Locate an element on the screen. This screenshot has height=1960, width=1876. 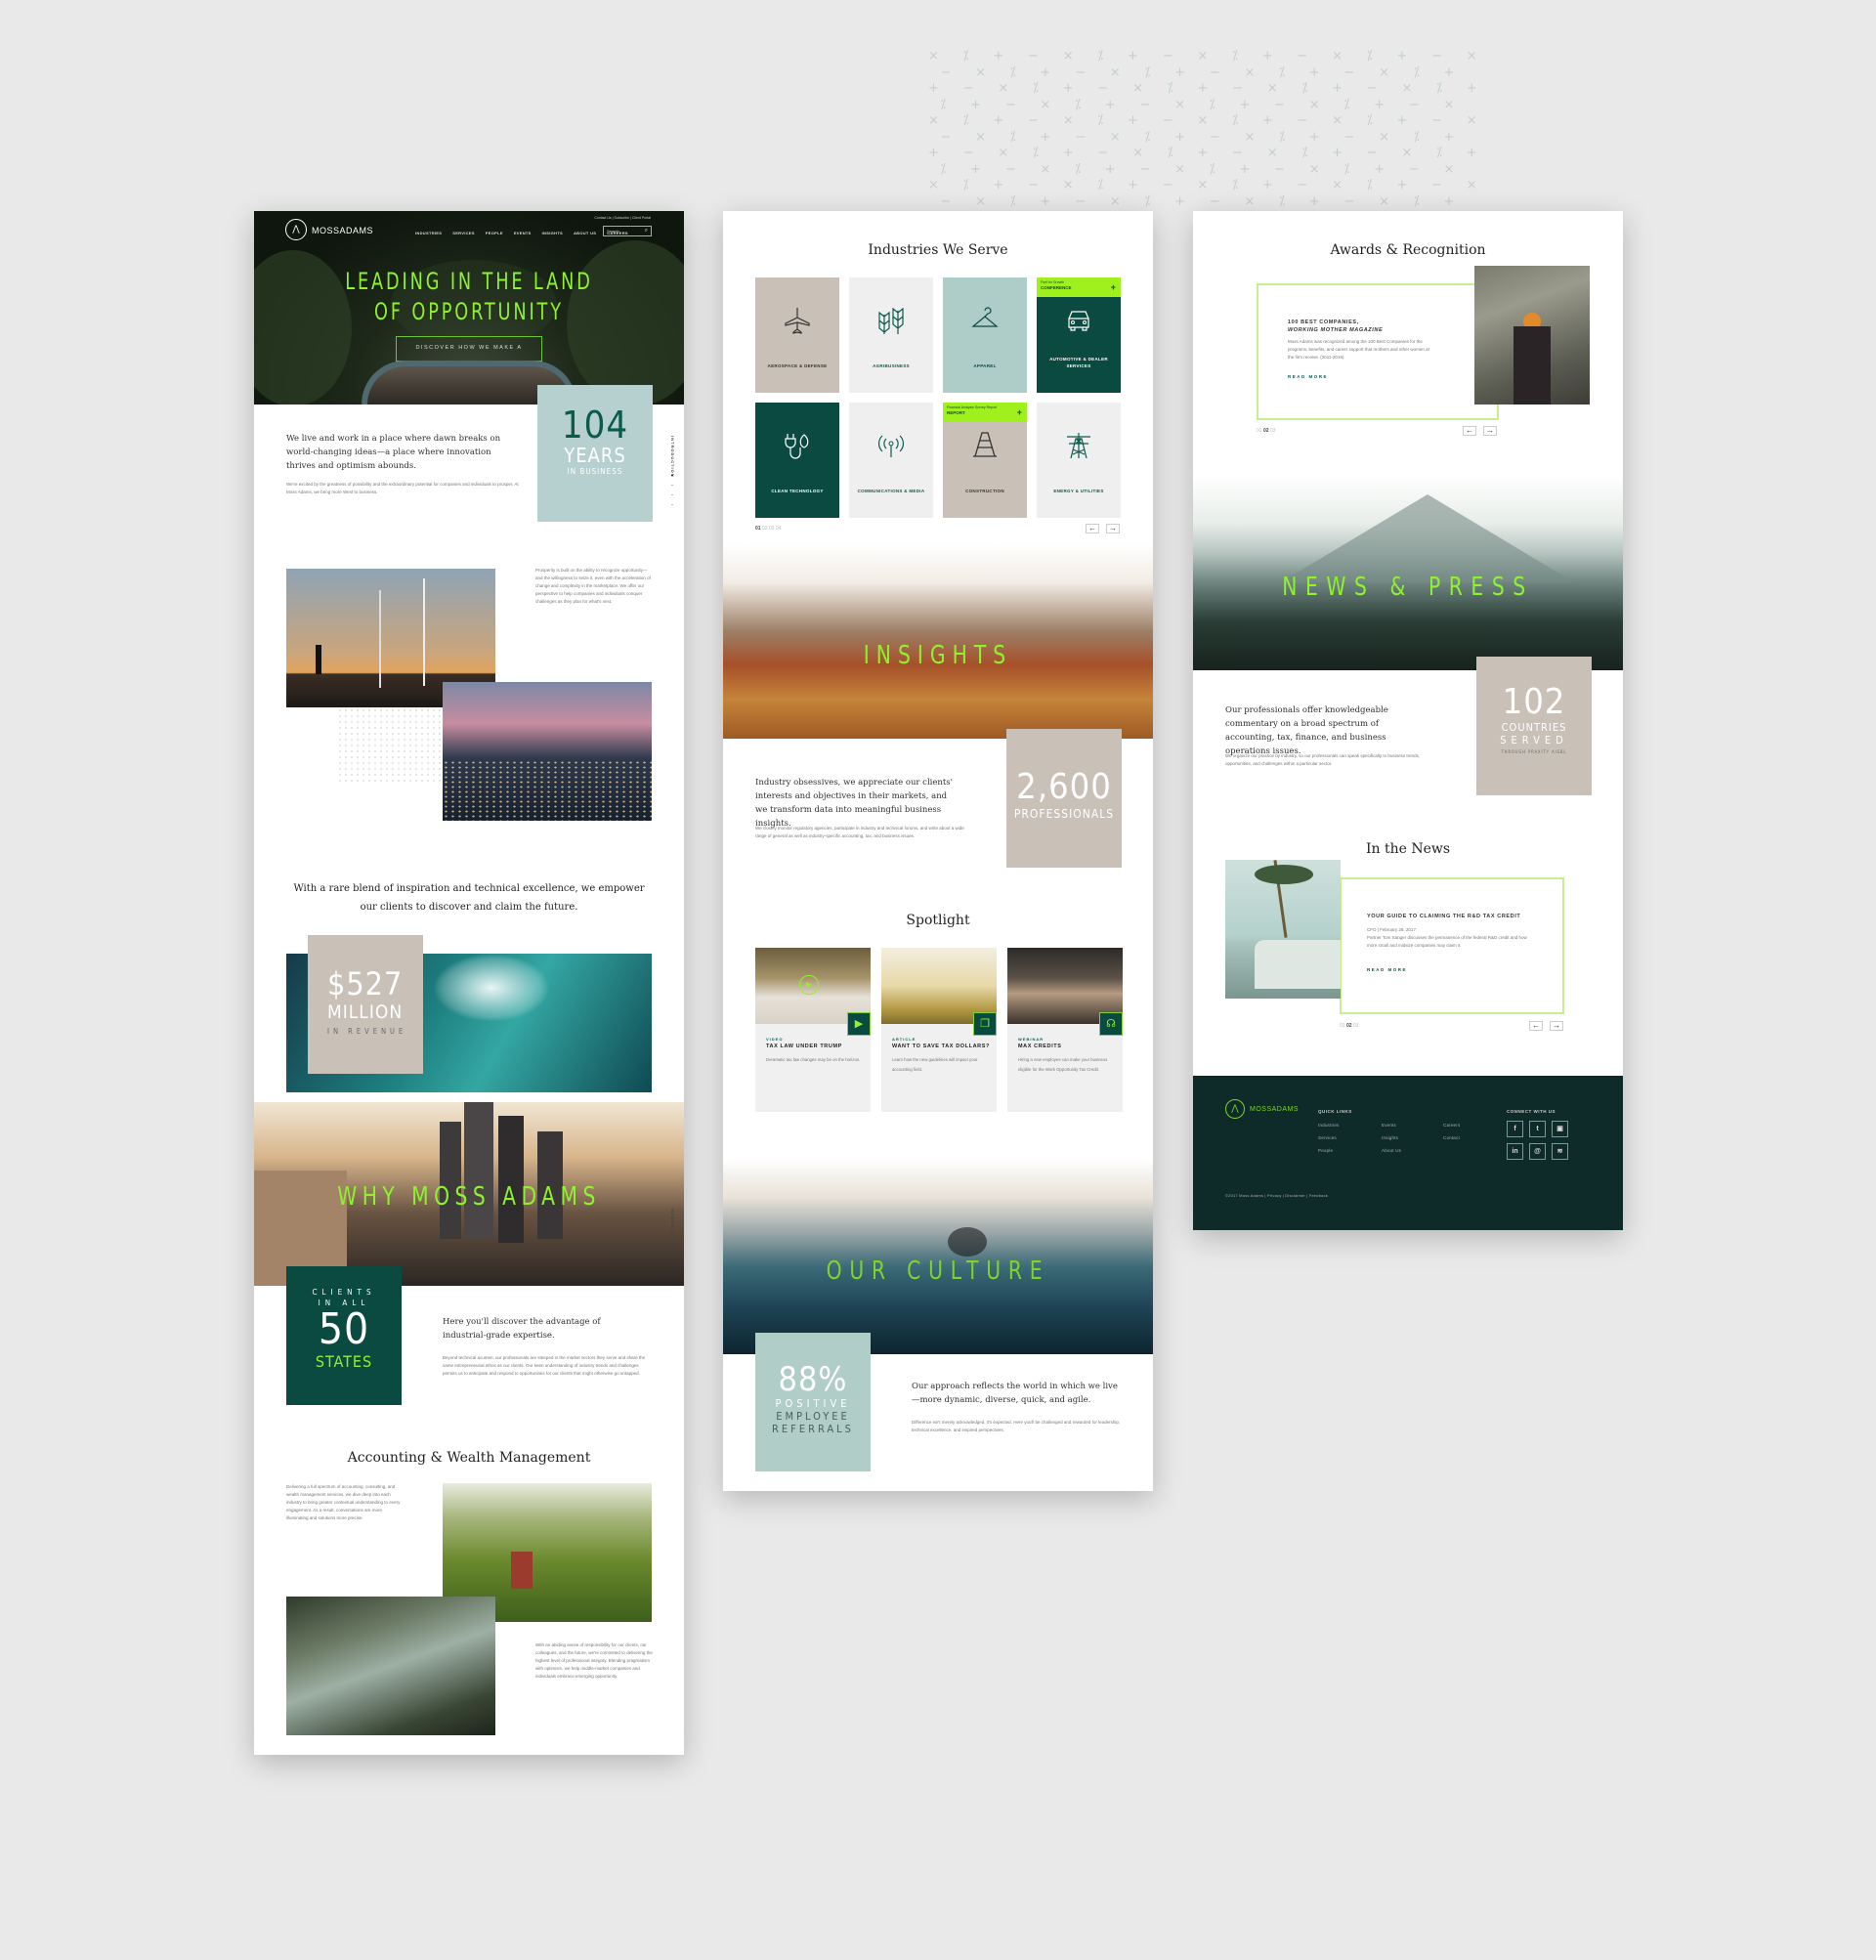
logo-icon: ⋀ is located at coordinates (296, 229).